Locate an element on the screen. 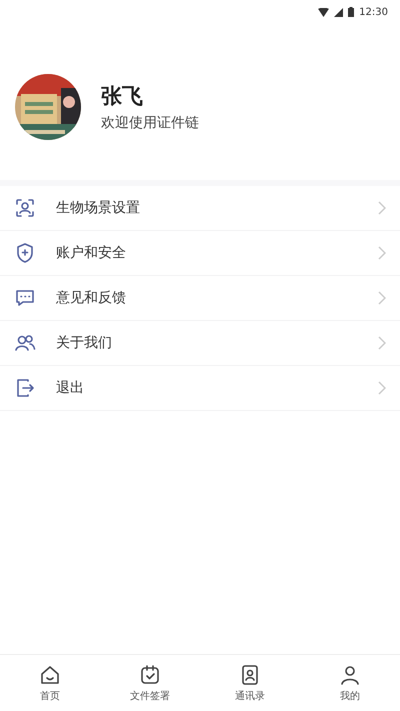  menu-item: 关于我们 is located at coordinates (200, 343).